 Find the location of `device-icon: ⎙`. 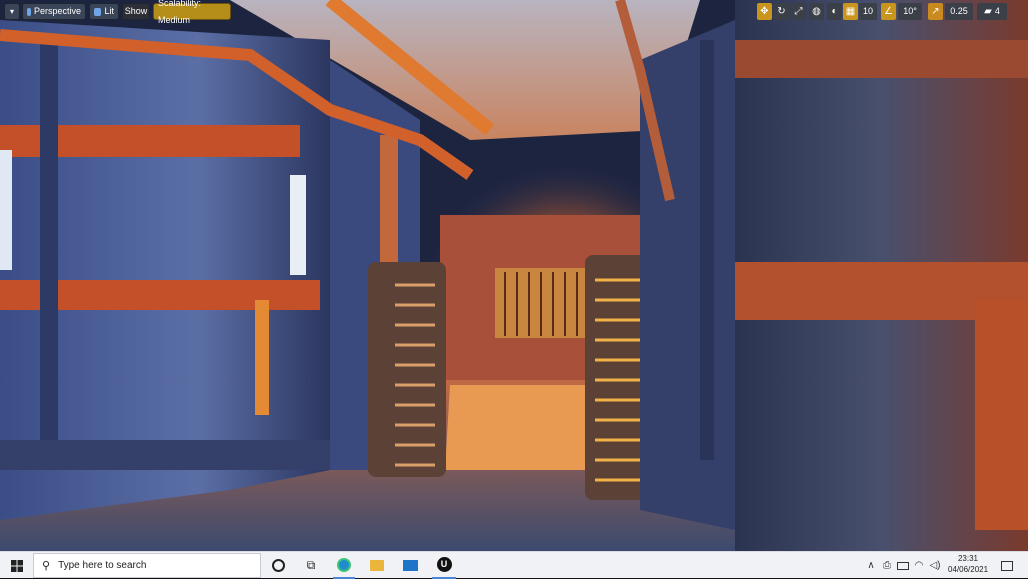

device-icon: ⎙ is located at coordinates (887, 565).